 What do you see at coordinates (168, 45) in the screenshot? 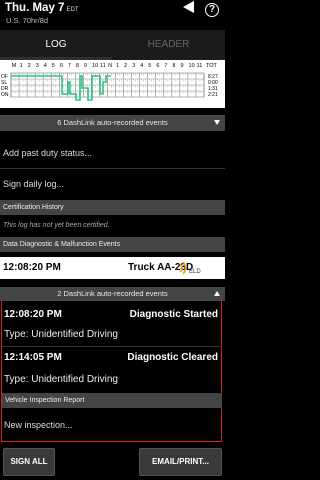
I see `tab-header: HEADER` at bounding box center [168, 45].